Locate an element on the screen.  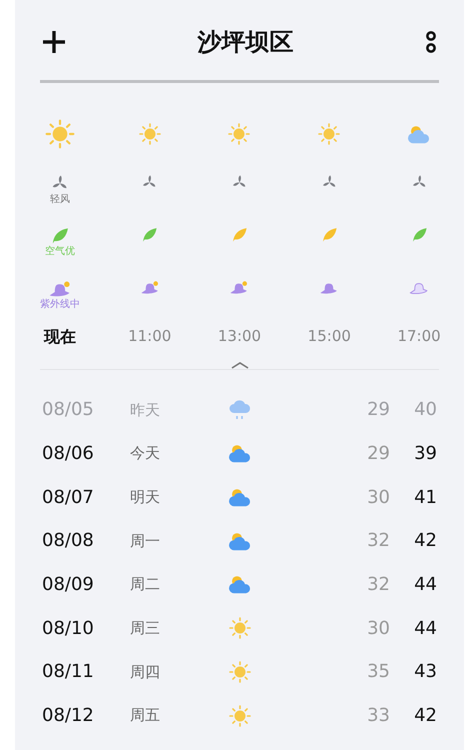
forecast-day: 周一 is located at coordinates (177, 541).